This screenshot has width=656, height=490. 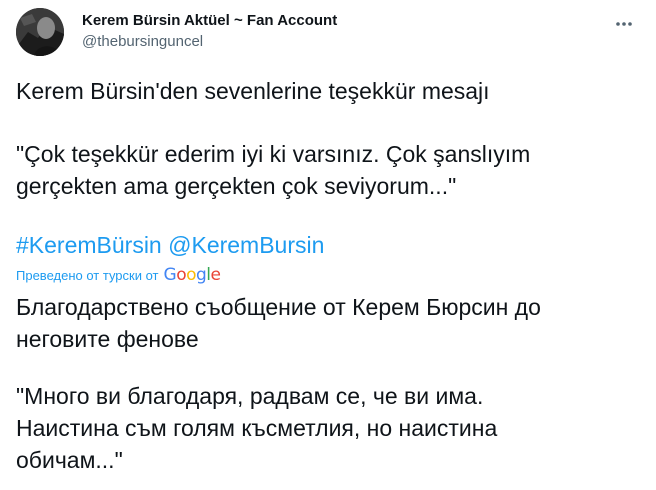 I want to click on google-logo-letter: G, so click(x=170, y=275).